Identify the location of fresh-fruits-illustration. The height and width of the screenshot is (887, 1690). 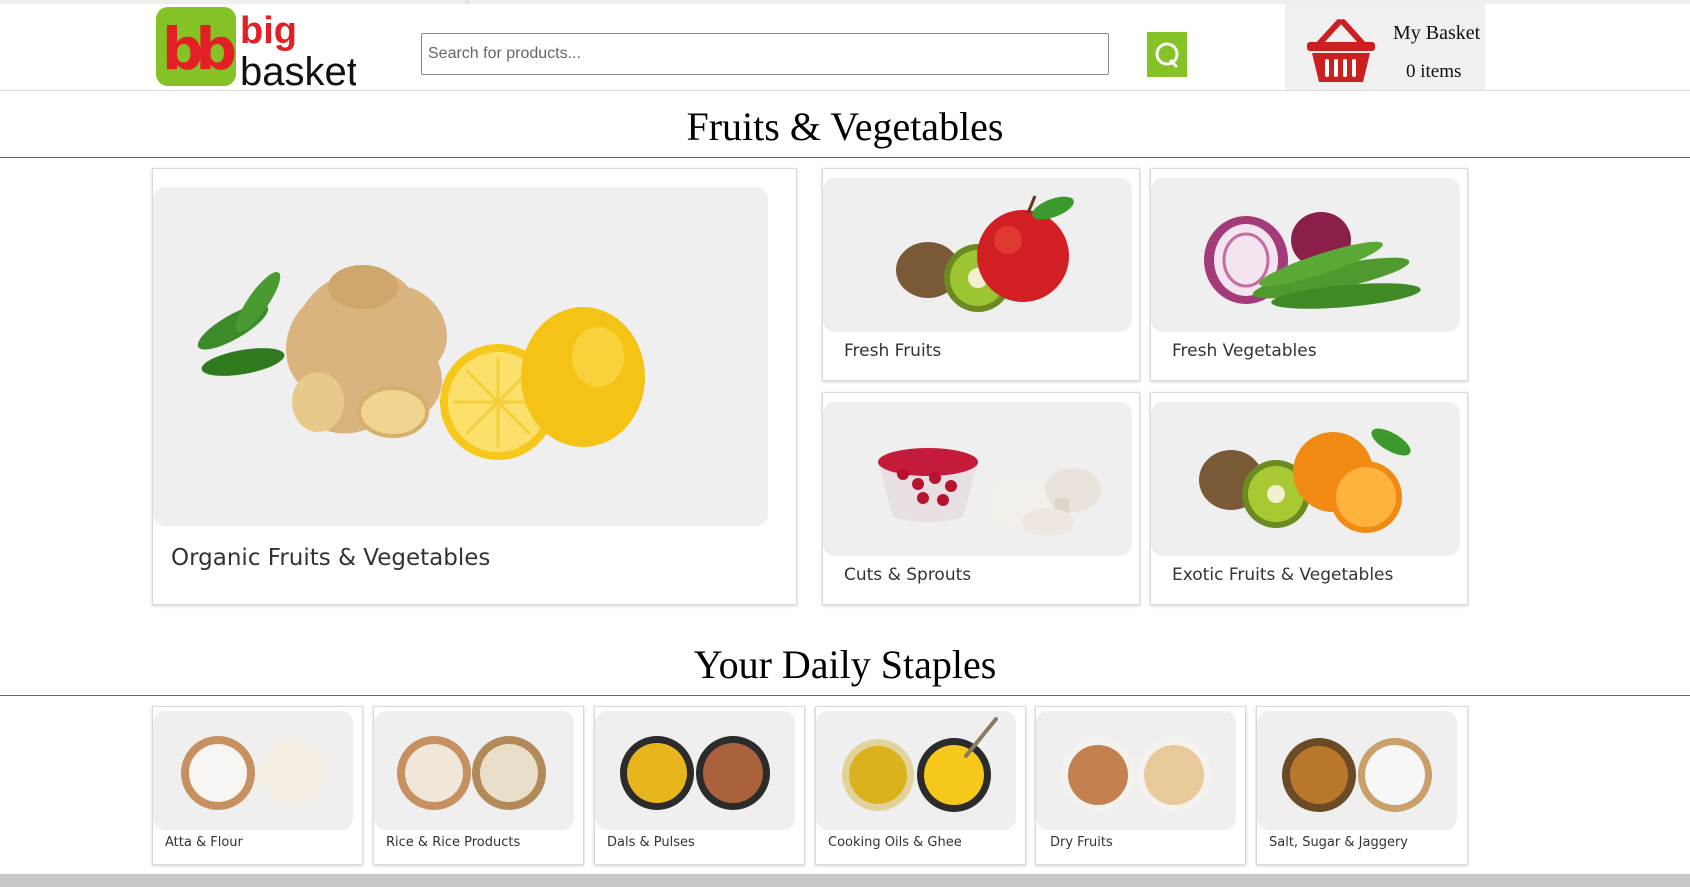
(985, 253).